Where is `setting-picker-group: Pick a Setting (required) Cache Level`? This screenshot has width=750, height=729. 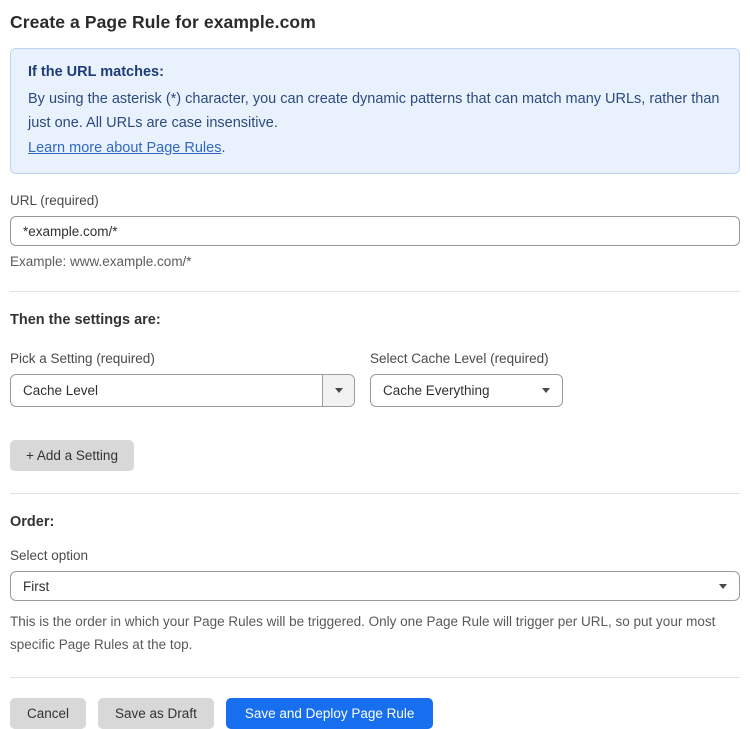
setting-picker-group: Pick a Setting (required) Cache Level is located at coordinates (182, 379).